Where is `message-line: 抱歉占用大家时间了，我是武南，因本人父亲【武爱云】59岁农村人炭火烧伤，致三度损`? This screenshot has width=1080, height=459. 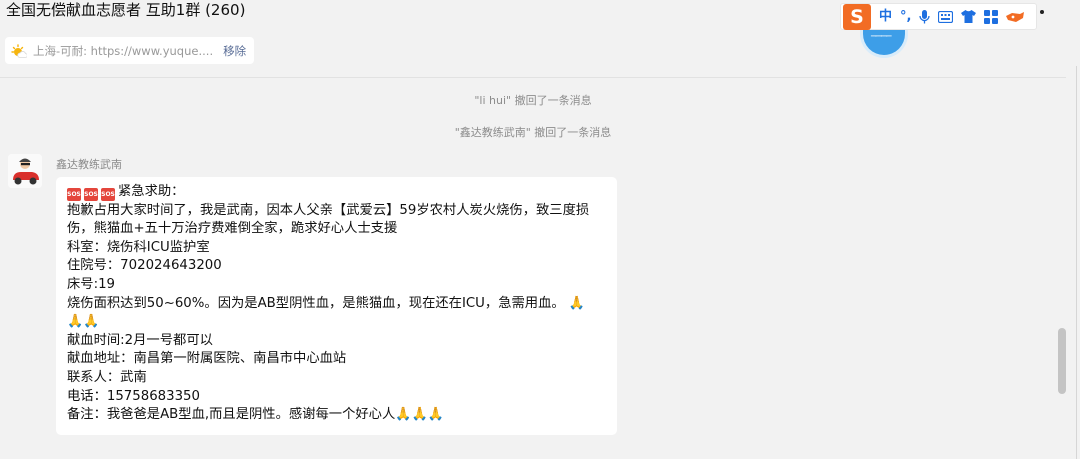 message-line: 抱歉占用大家时间了，我是武南，因本人父亲【武爱云】59岁农村人炭火烧伤，致三度损 is located at coordinates (328, 210).